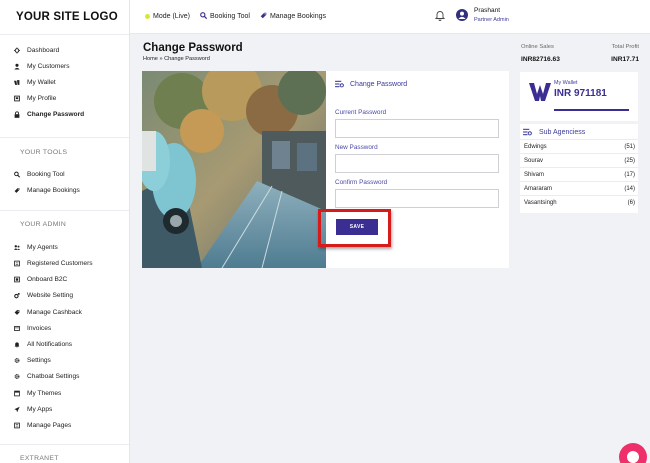  What do you see at coordinates (371, 84) in the screenshot?
I see `form-heading: Change Password` at bounding box center [371, 84].